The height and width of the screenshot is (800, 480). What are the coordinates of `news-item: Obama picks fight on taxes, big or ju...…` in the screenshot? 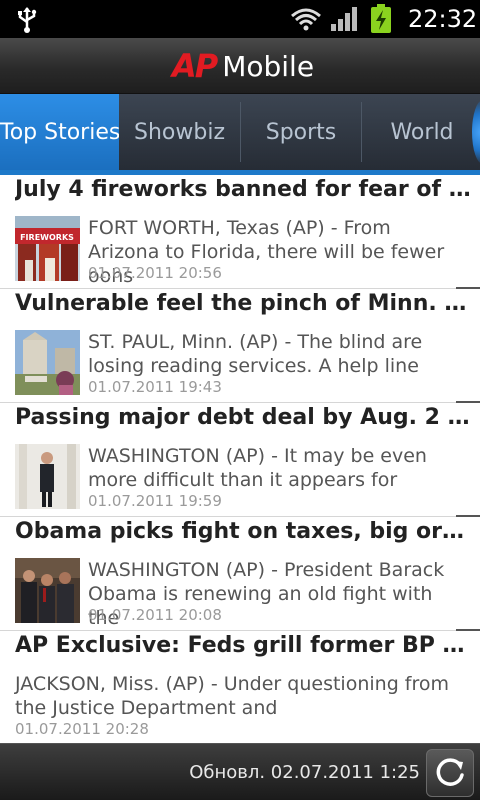 It's located at (240, 574).